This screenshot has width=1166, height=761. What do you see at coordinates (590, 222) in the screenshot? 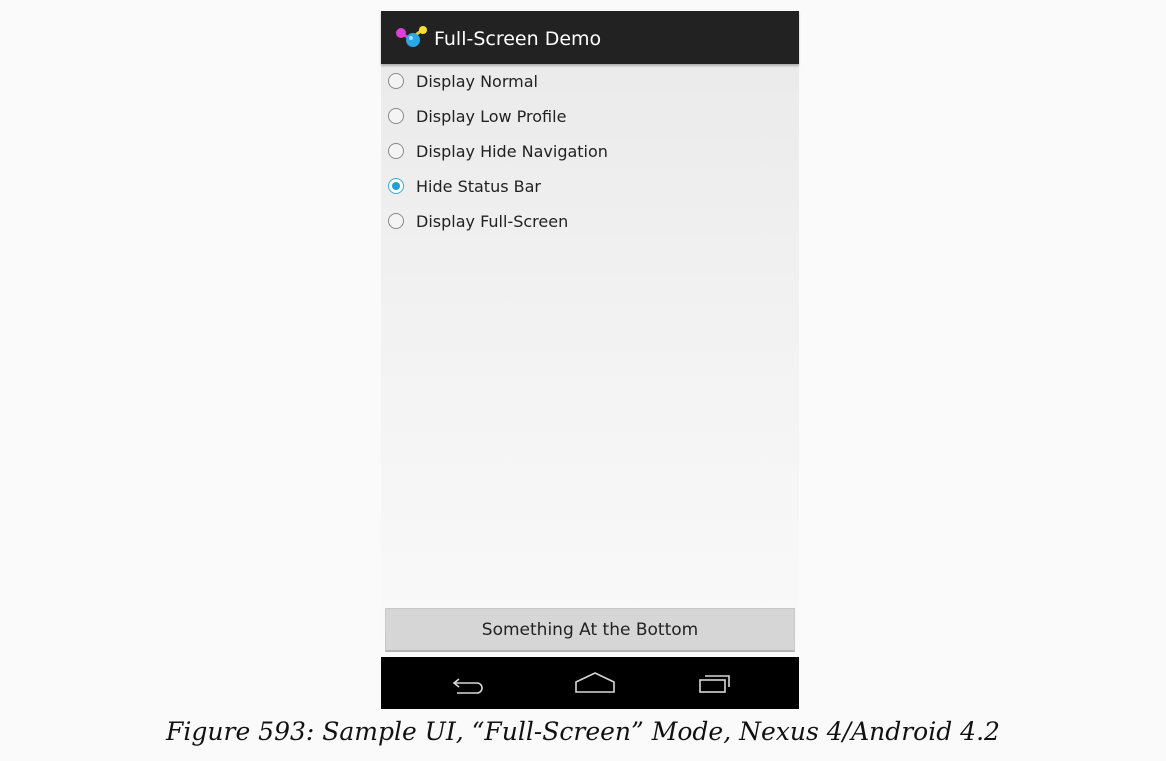
I see `radio-display-full-screen: Display Full-Screen` at bounding box center [590, 222].